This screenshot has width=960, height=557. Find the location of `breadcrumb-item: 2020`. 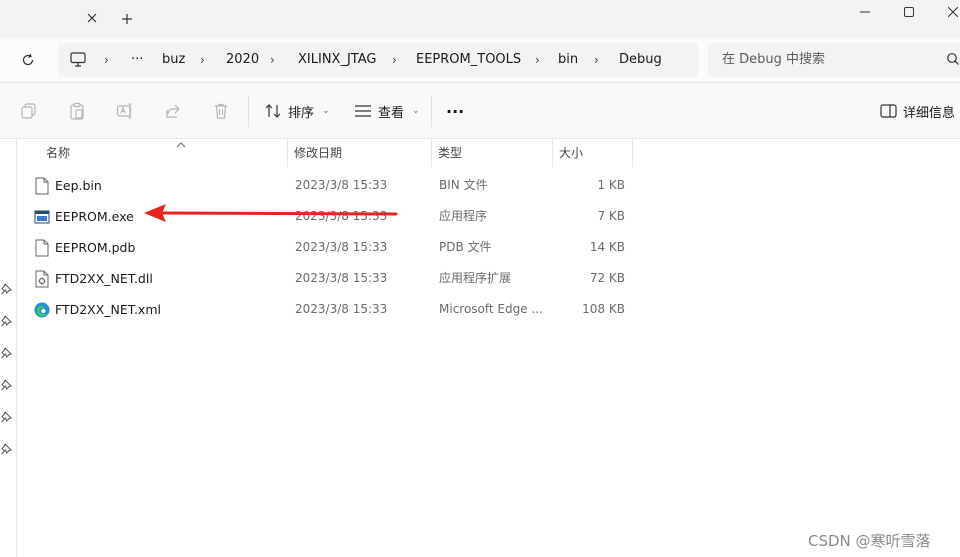

breadcrumb-item: 2020 is located at coordinates (242, 60).